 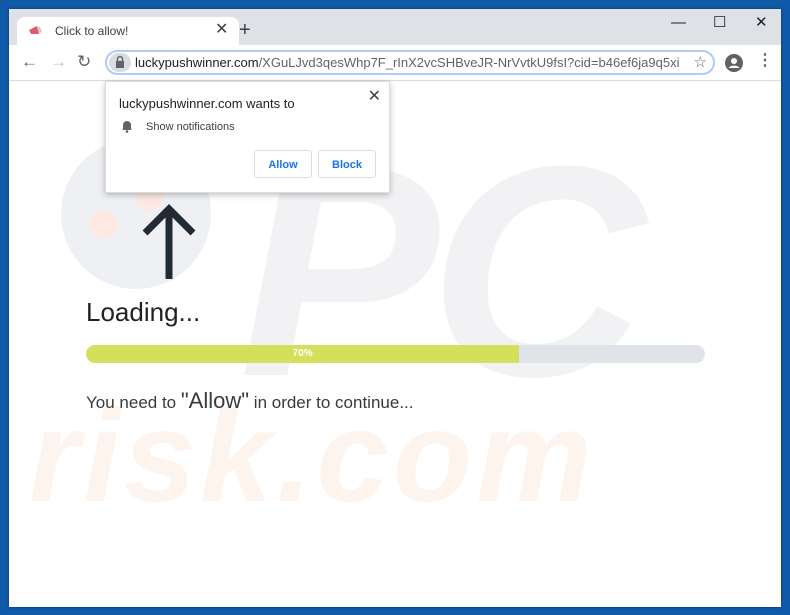 I want to click on popup-close-icon: ✕, so click(x=374, y=96).